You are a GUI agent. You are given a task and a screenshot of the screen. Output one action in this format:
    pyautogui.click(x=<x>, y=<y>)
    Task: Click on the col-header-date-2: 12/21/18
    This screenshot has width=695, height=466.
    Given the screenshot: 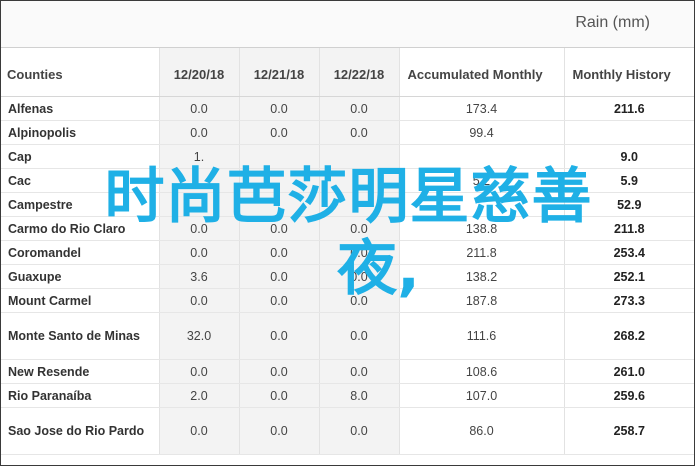 What is the action you would take?
    pyautogui.click(x=278, y=72)
    